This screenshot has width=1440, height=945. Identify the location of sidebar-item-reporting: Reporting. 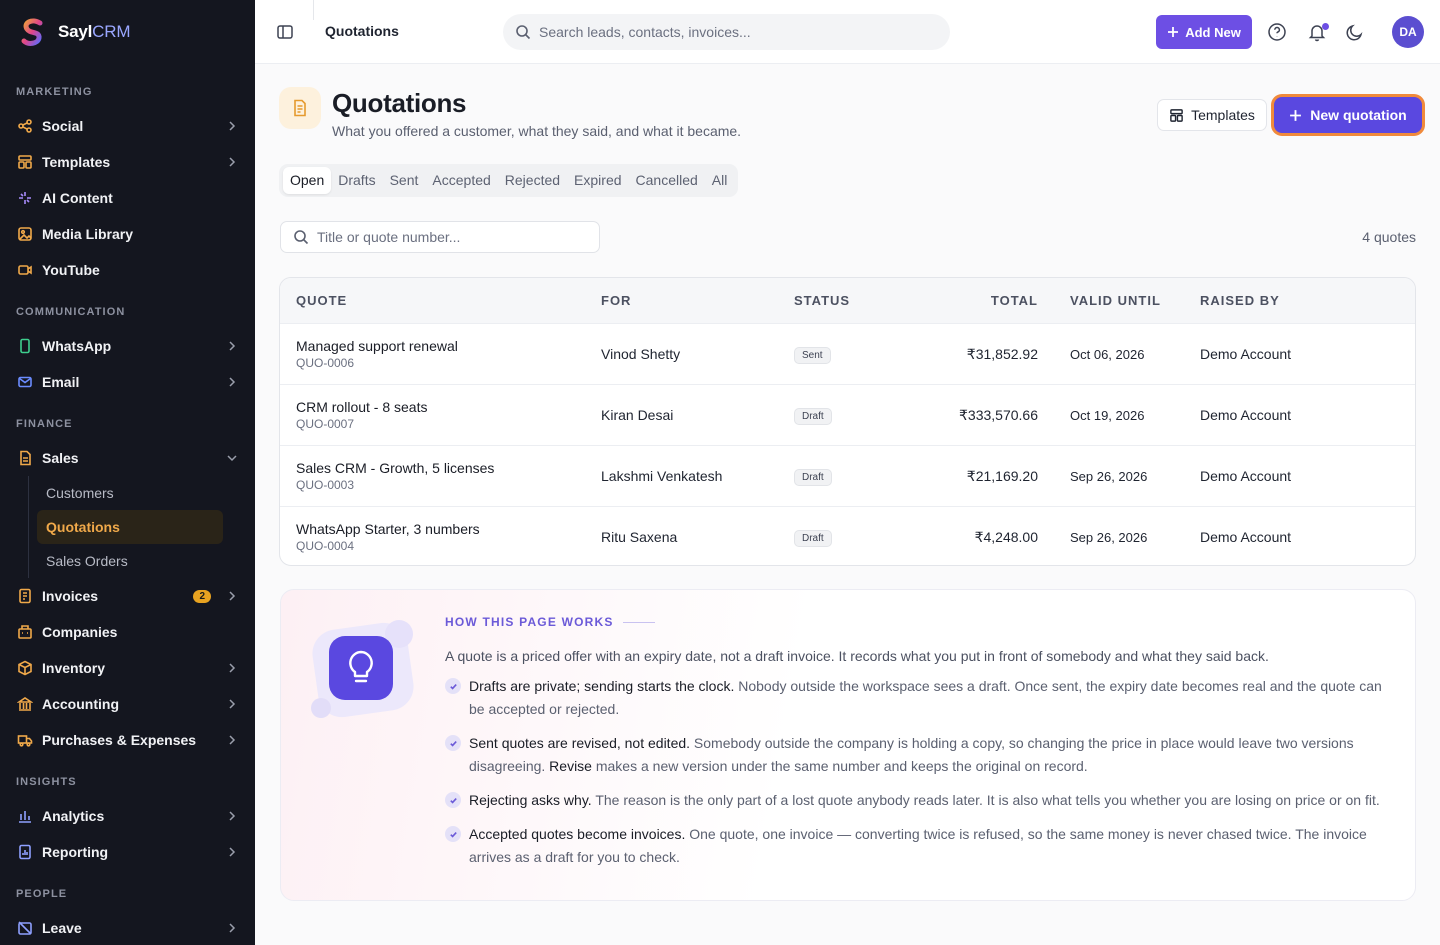
(127, 852).